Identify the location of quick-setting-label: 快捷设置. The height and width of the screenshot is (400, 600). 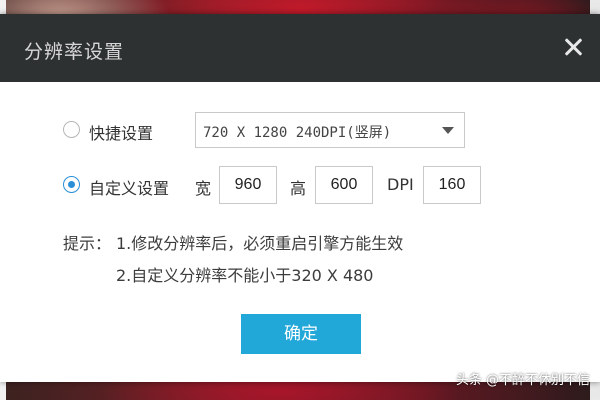
(121, 133).